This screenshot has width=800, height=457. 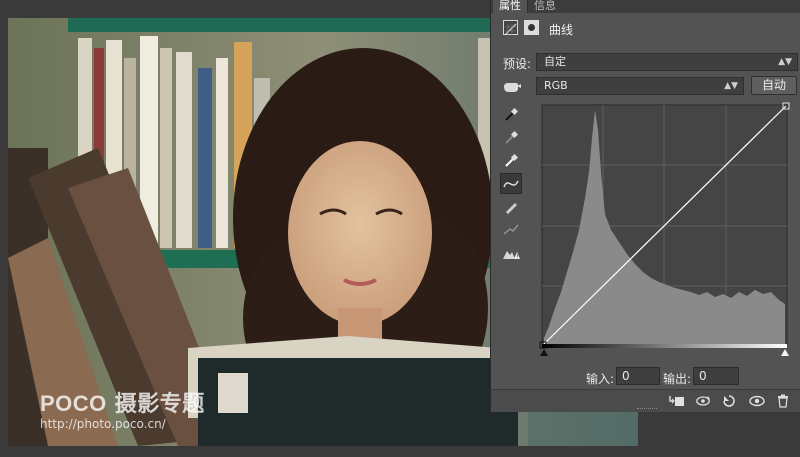 I want to click on delete-icon, so click(x=783, y=401).